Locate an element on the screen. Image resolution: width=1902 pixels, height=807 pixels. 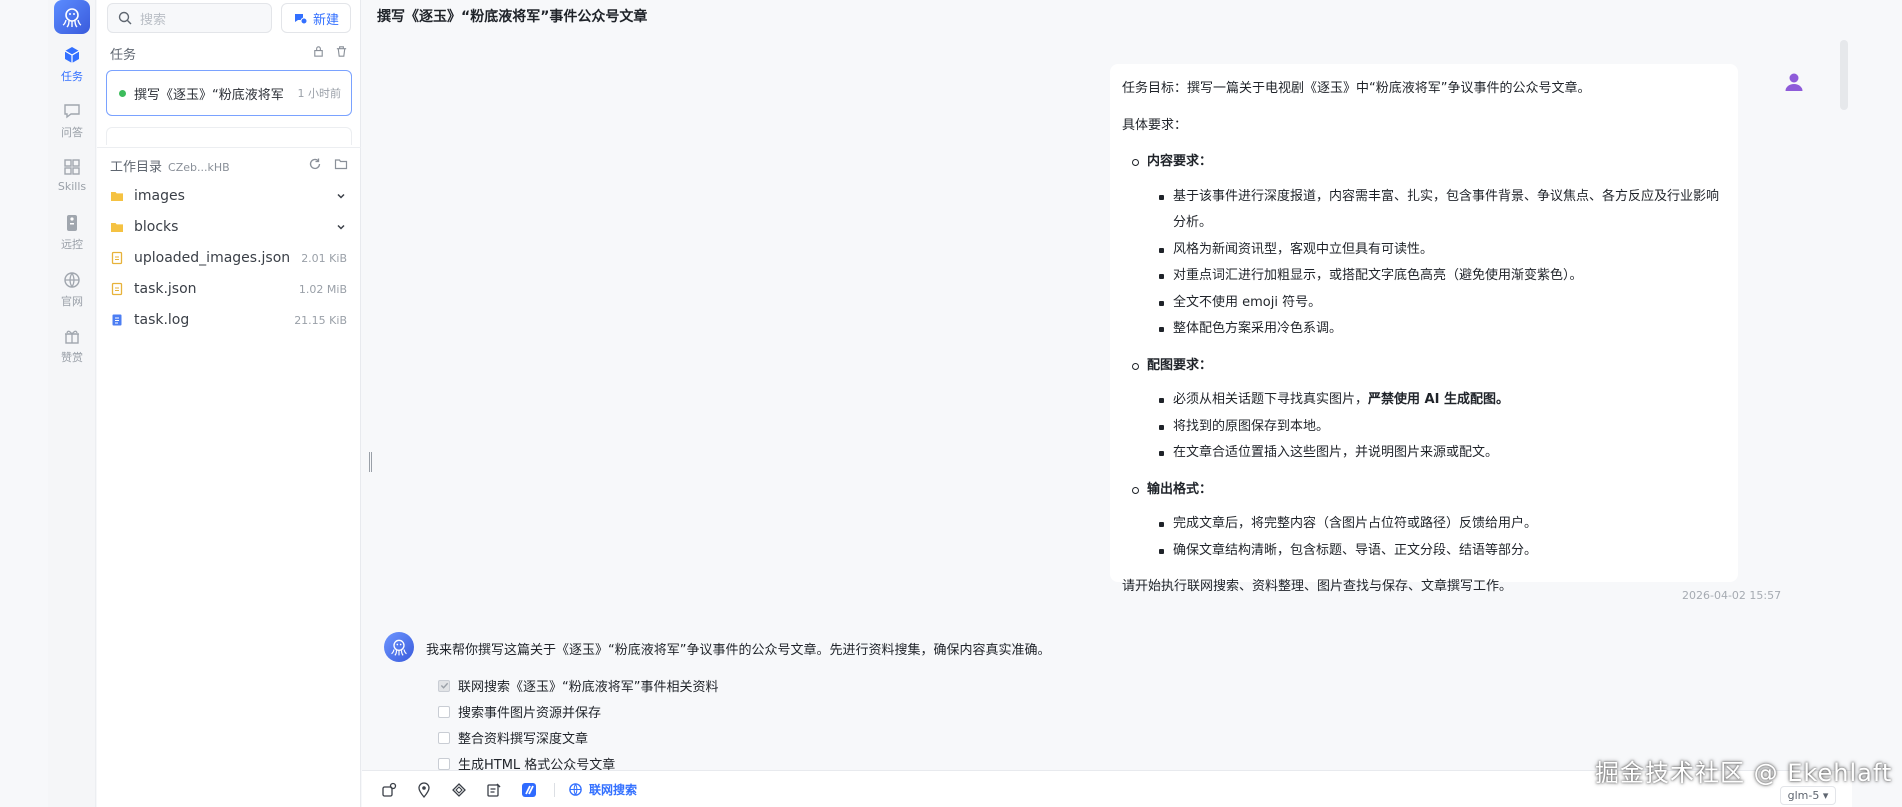
task-item-active: 撰写《逐玉》“粉底液将军”事件公众号文章 1 小时前 is located at coordinates (229, 93).